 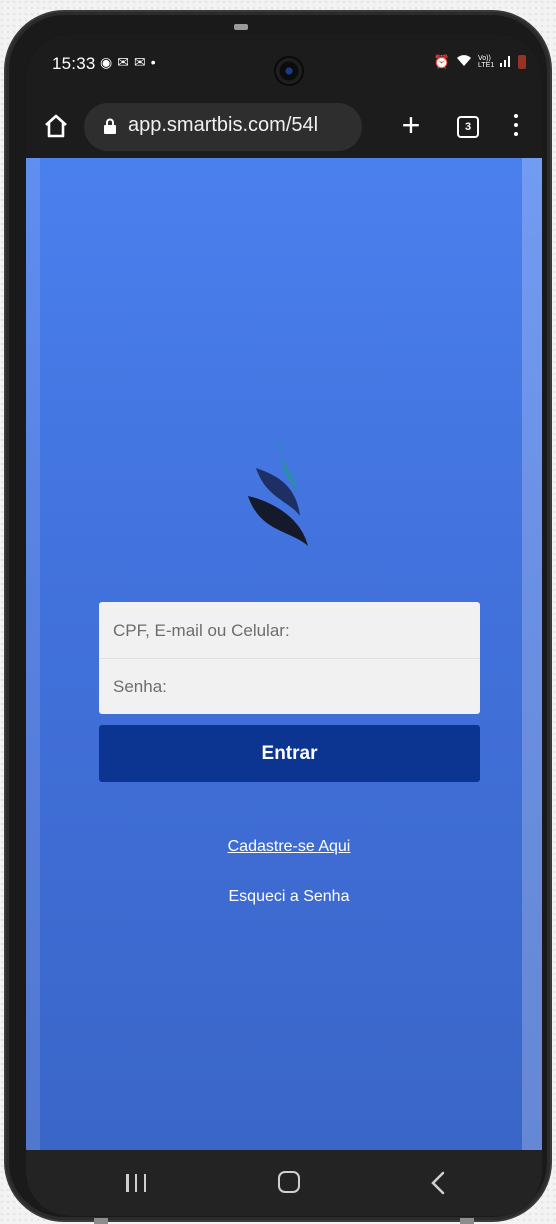 I want to click on signal-icon, so click(x=506, y=62).